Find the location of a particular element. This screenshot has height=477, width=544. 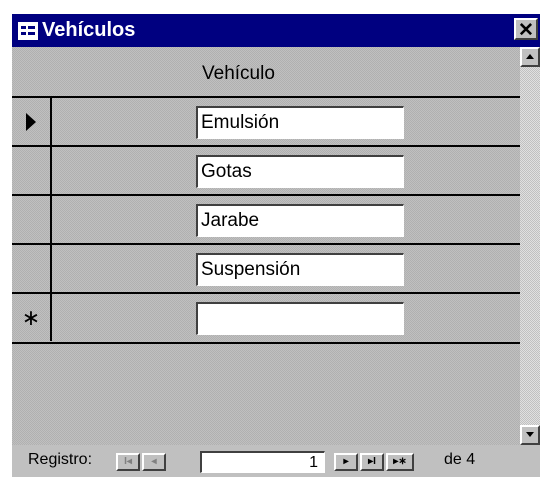

record-label: Registro: is located at coordinates (60, 459).